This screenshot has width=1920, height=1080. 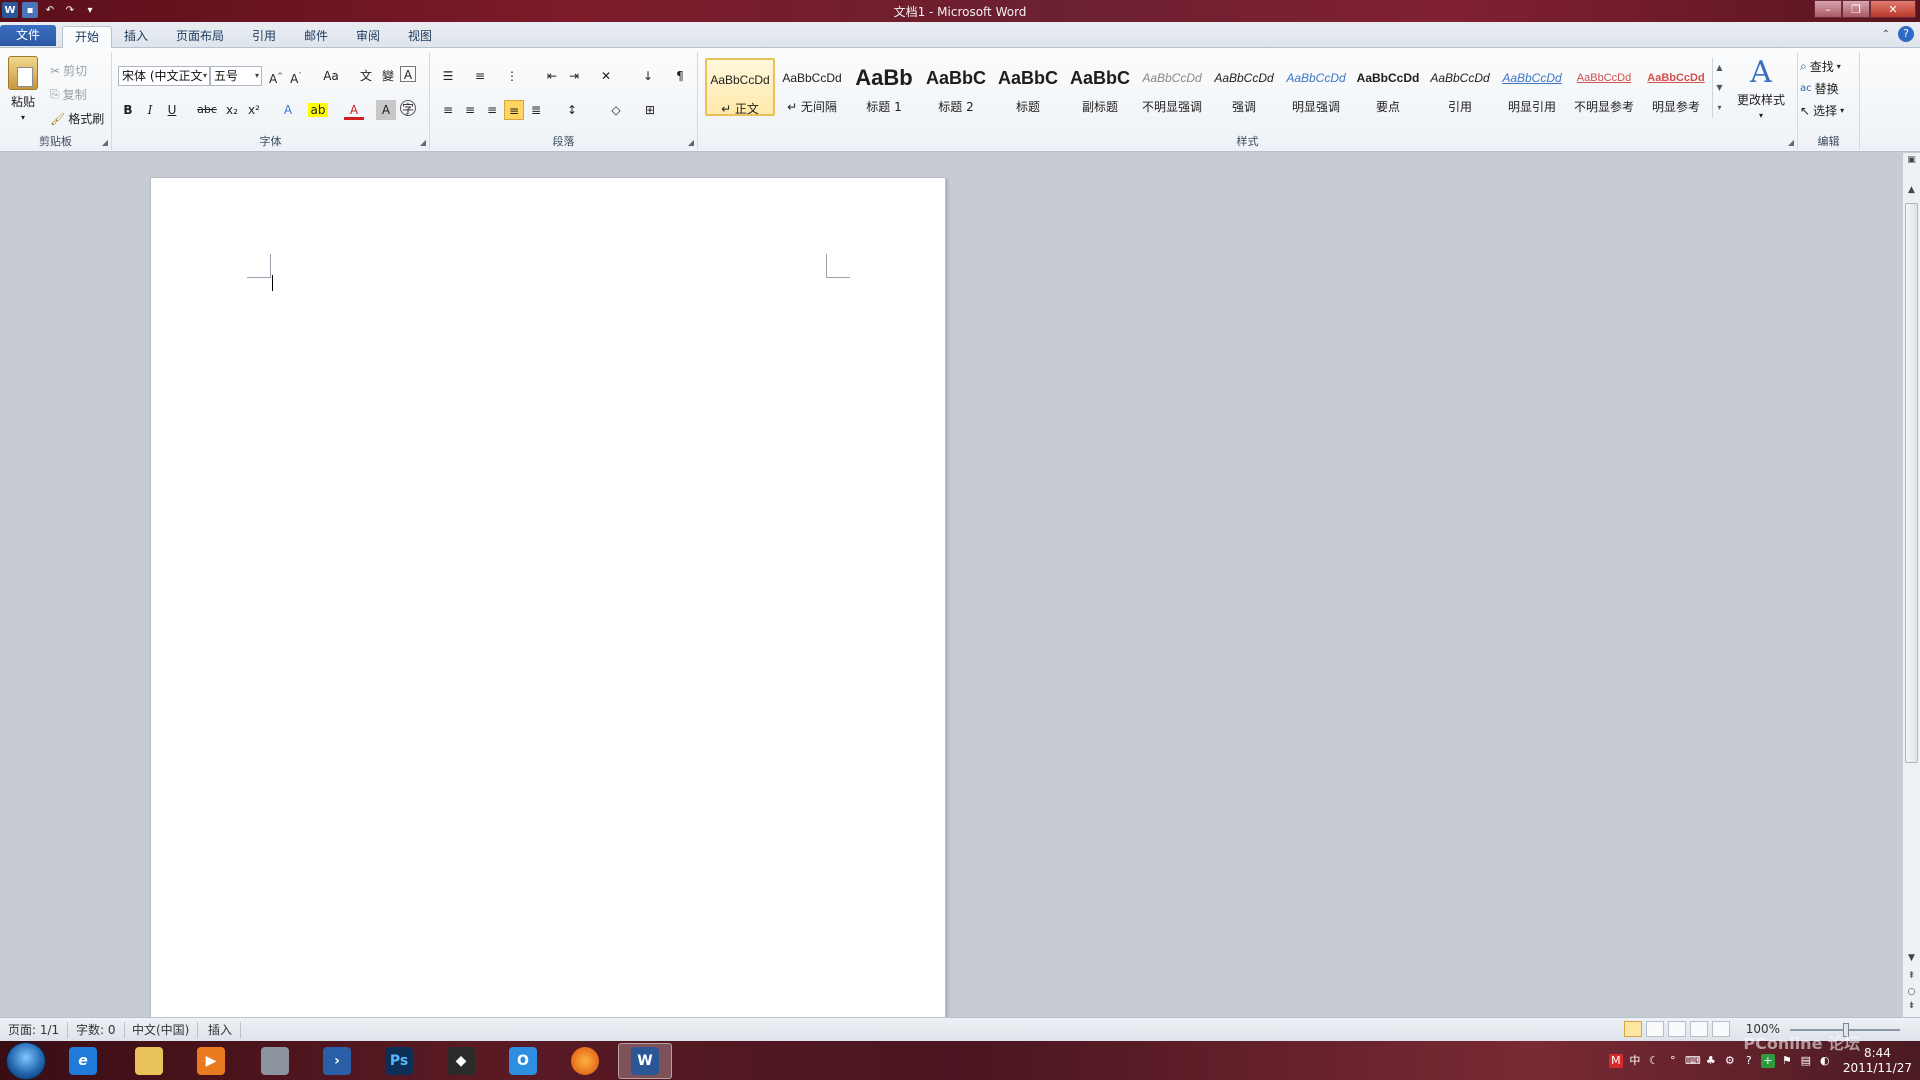 What do you see at coordinates (1828, 9) in the screenshot?
I see `minimize-button: –` at bounding box center [1828, 9].